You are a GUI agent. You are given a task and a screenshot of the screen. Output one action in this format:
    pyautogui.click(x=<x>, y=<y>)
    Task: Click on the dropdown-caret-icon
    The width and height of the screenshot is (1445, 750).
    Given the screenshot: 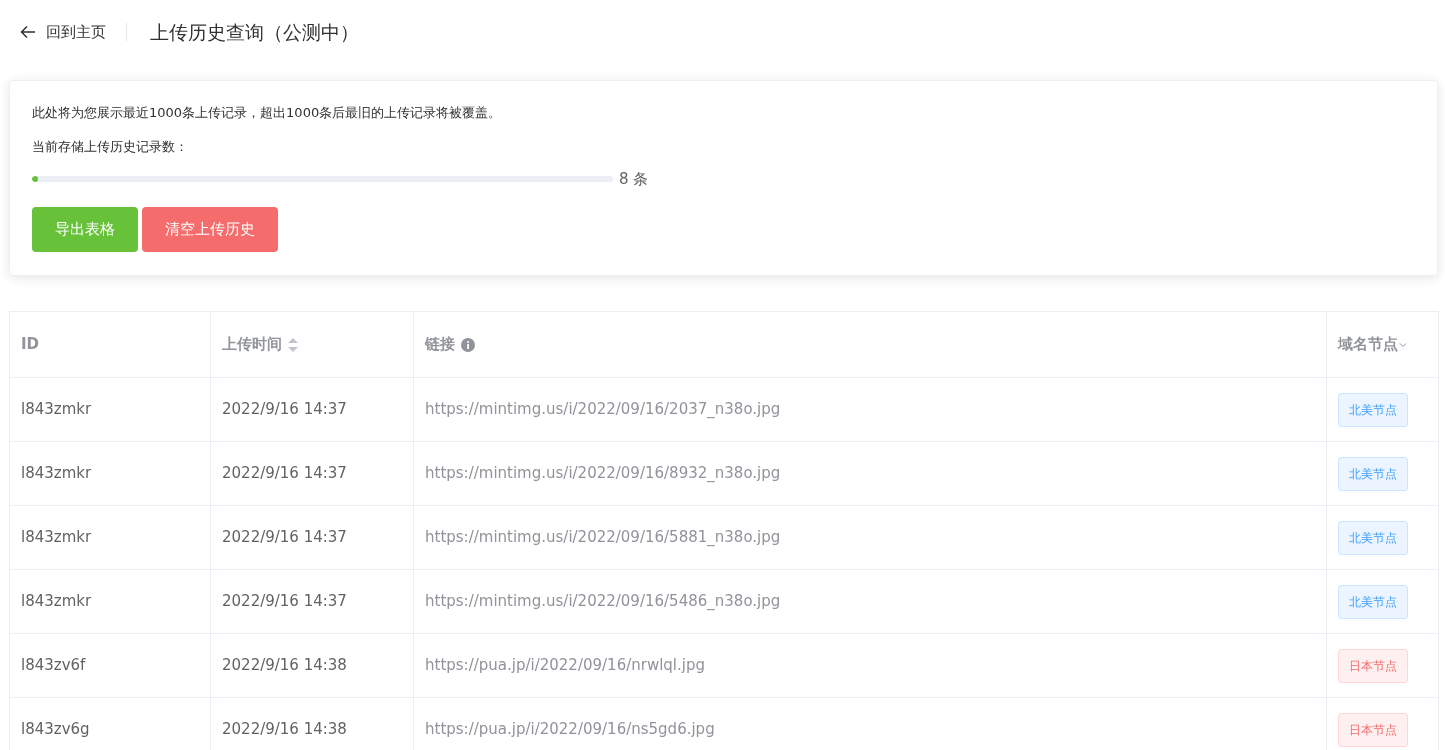 What is the action you would take?
    pyautogui.click(x=1403, y=344)
    